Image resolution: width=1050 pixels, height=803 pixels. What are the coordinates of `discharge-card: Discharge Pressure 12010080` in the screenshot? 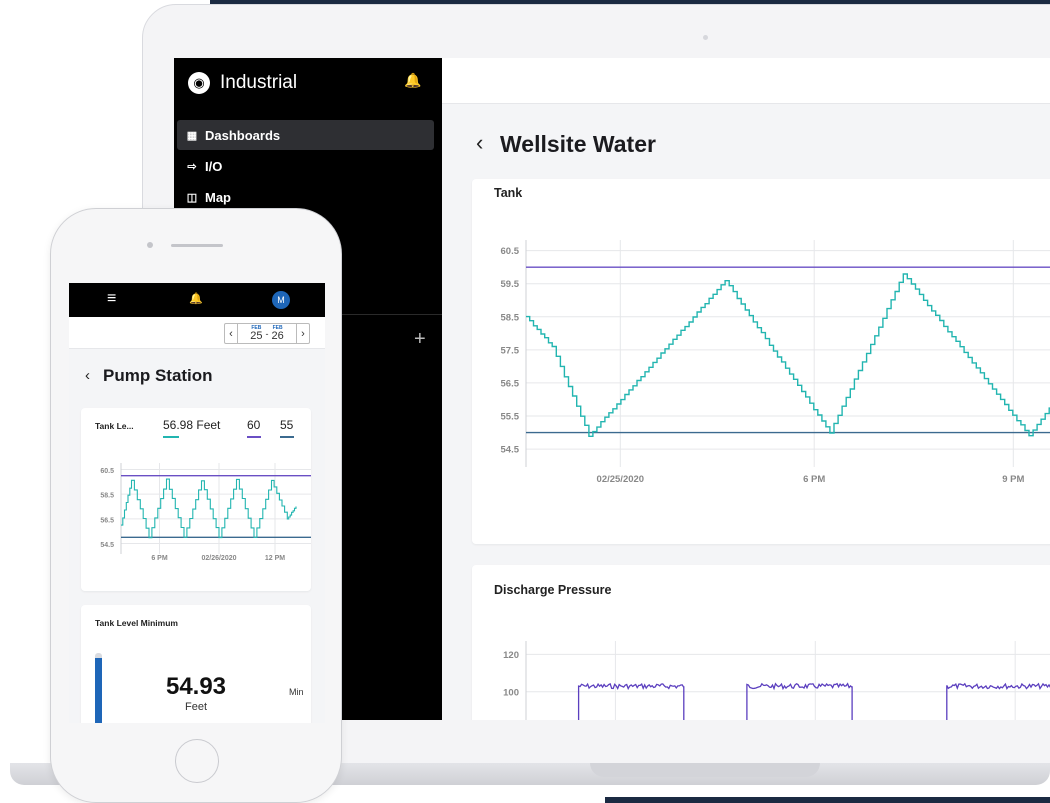 It's located at (761, 642).